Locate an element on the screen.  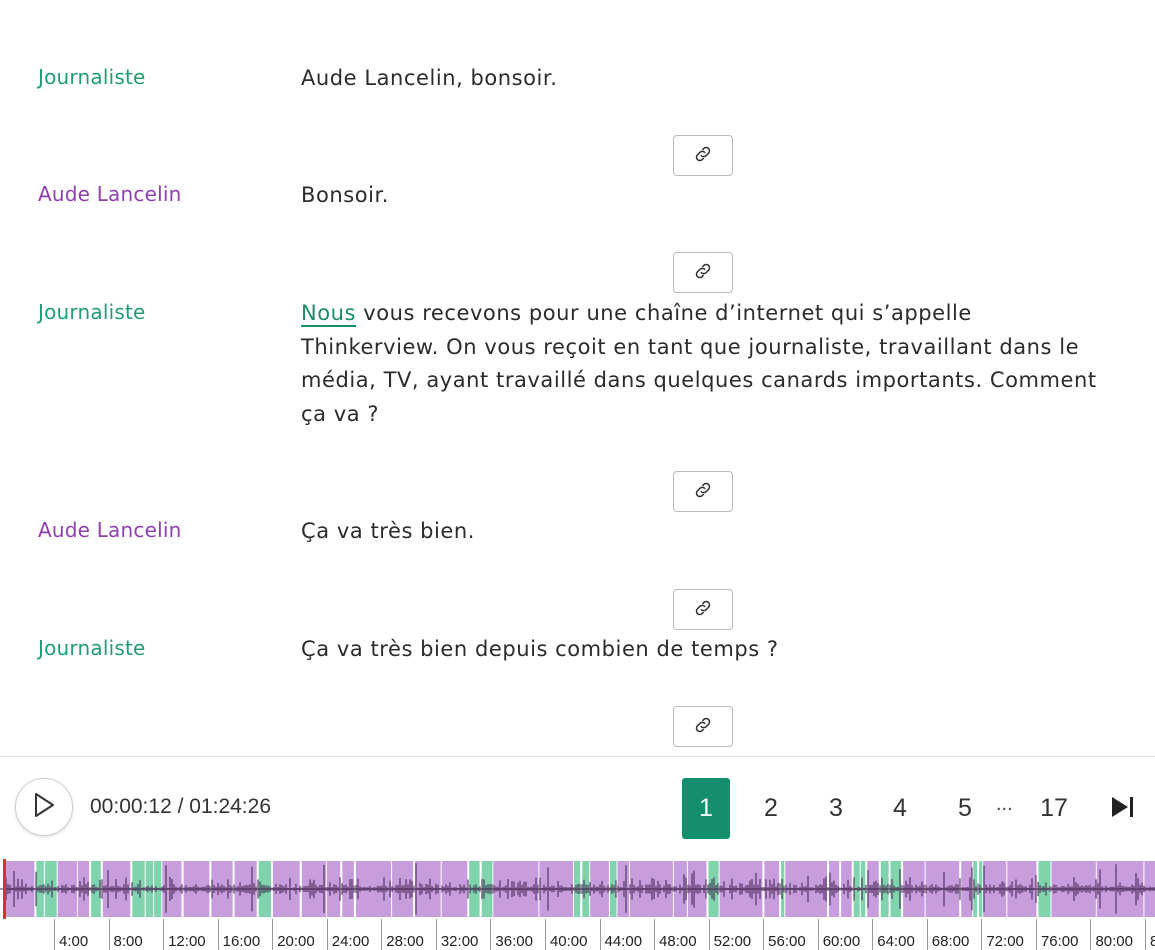
timeline-tick-label: 80:00 is located at coordinates (1114, 941).